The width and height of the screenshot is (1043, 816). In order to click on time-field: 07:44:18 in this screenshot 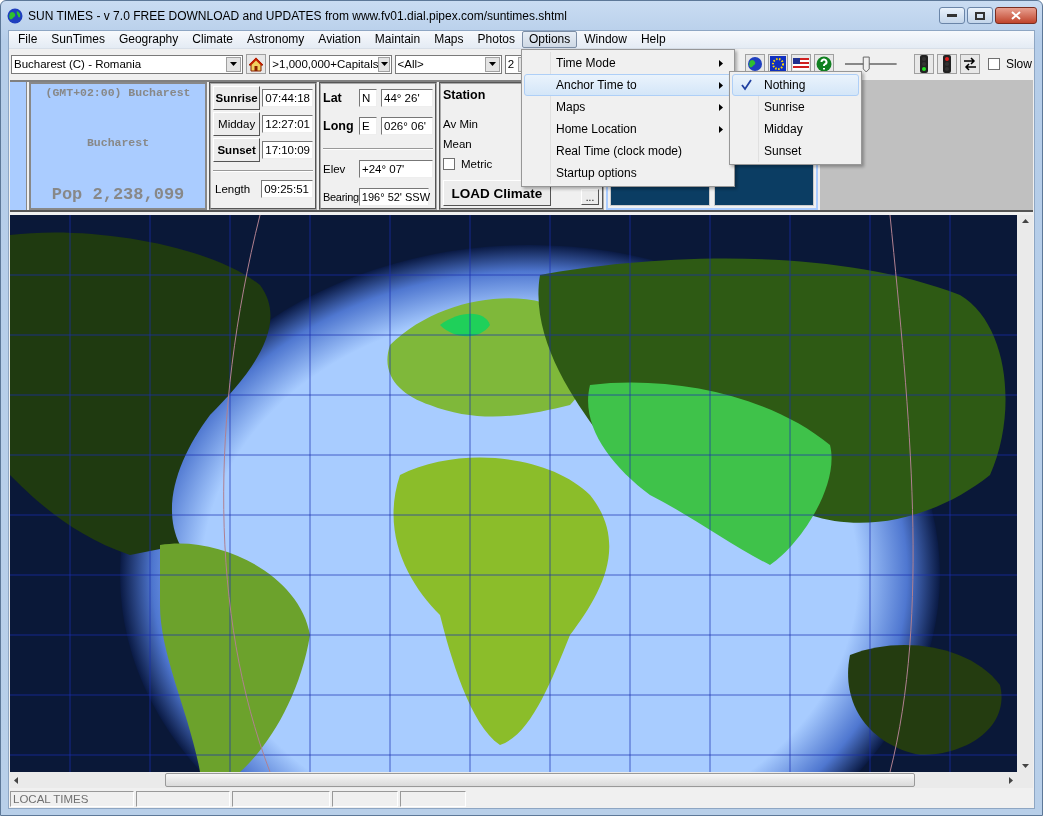, I will do `click(287, 98)`.